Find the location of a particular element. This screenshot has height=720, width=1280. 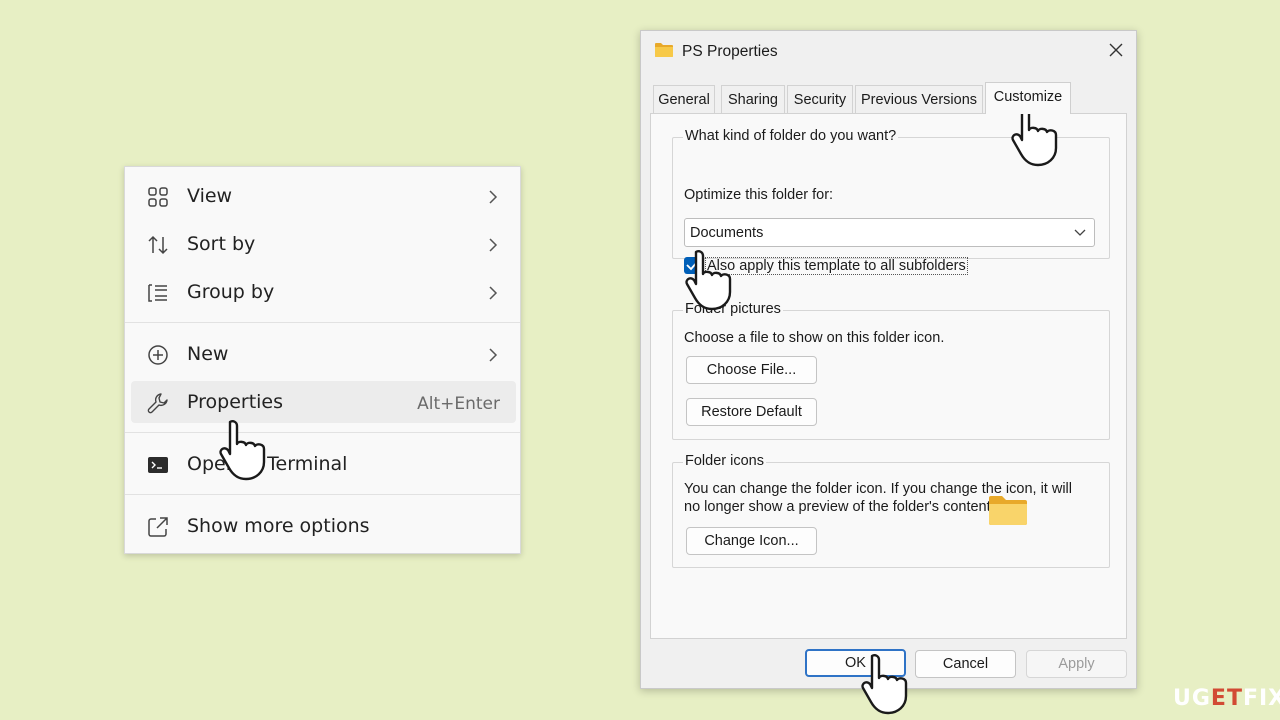

menu-item-show-more-options: Show more options is located at coordinates (323, 526).